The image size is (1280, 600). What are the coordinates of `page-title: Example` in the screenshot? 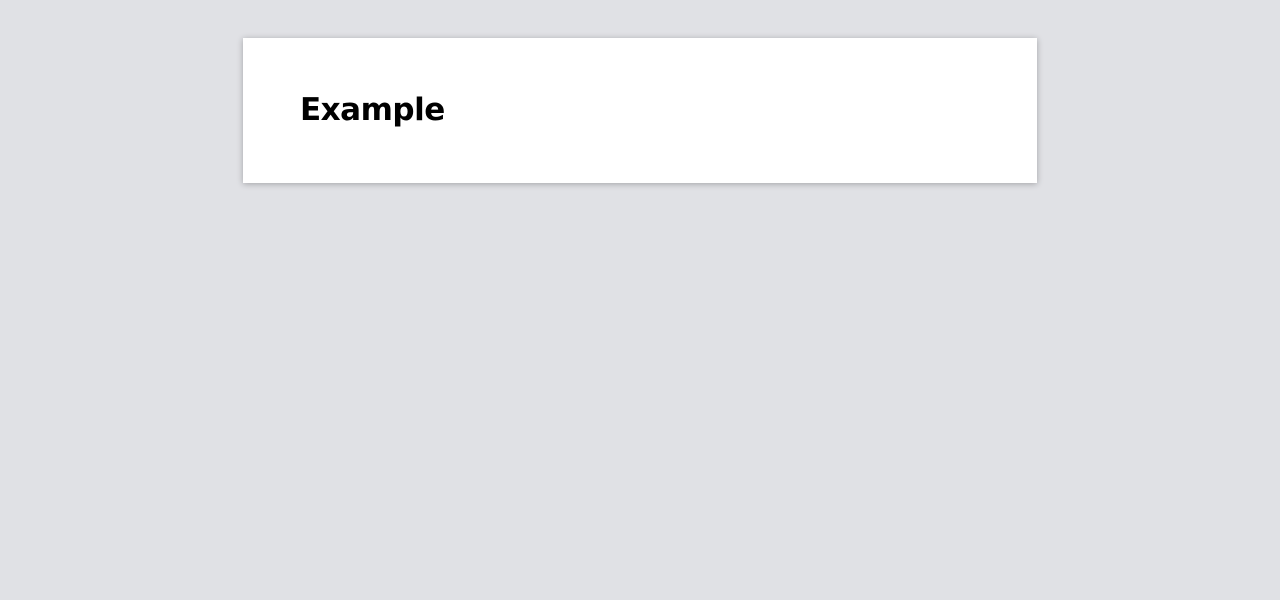 It's located at (372, 110).